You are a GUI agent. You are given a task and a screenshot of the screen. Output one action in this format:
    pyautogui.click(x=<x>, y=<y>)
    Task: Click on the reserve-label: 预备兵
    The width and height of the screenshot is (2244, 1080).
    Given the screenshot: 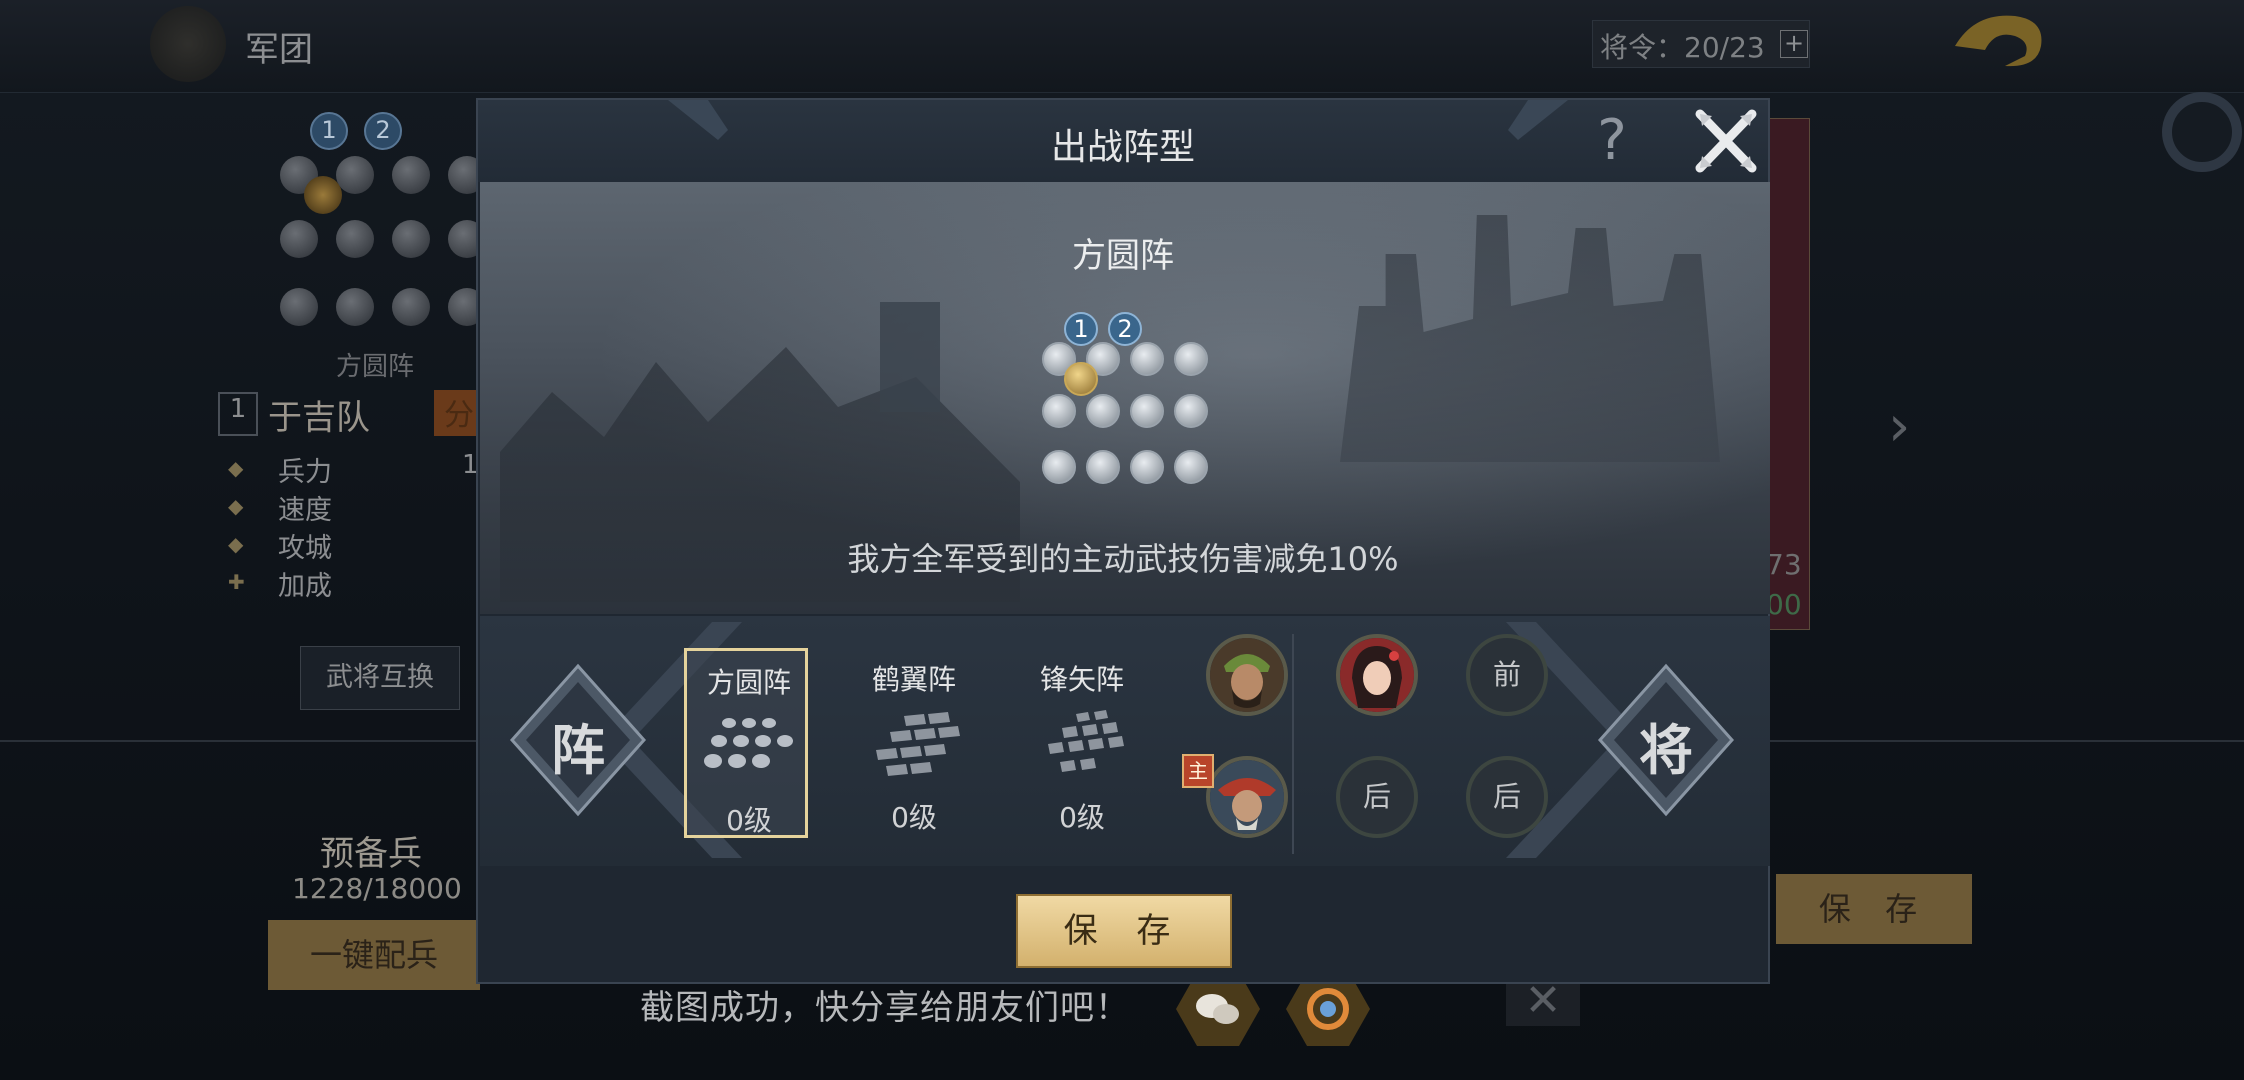 What is the action you would take?
    pyautogui.click(x=371, y=854)
    